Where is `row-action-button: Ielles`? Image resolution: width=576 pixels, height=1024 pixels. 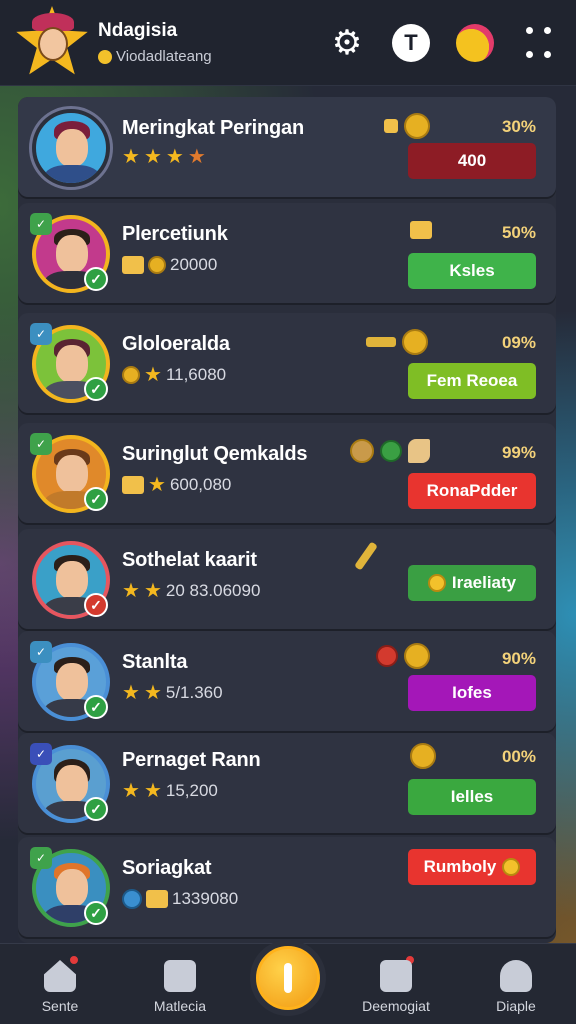 row-action-button: Ielles is located at coordinates (472, 797).